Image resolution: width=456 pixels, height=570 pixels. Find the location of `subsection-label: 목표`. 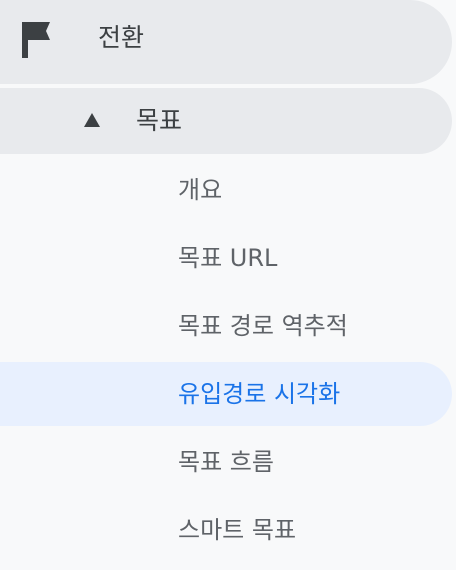

subsection-label: 목표 is located at coordinates (159, 120).